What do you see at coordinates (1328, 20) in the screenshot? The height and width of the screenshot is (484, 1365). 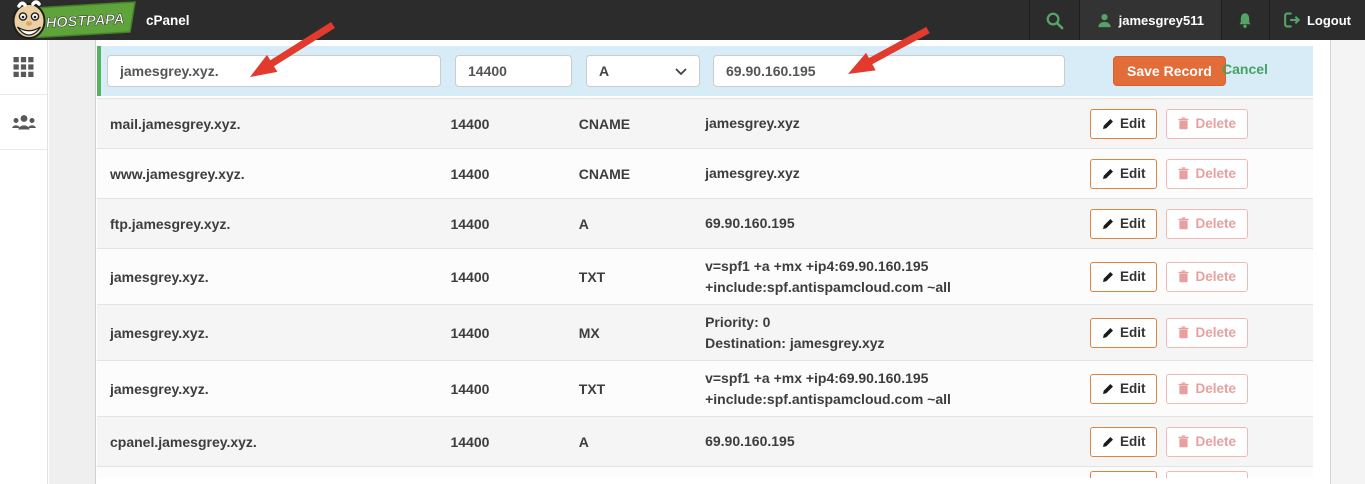 I see `logout-label: Logout` at bounding box center [1328, 20].